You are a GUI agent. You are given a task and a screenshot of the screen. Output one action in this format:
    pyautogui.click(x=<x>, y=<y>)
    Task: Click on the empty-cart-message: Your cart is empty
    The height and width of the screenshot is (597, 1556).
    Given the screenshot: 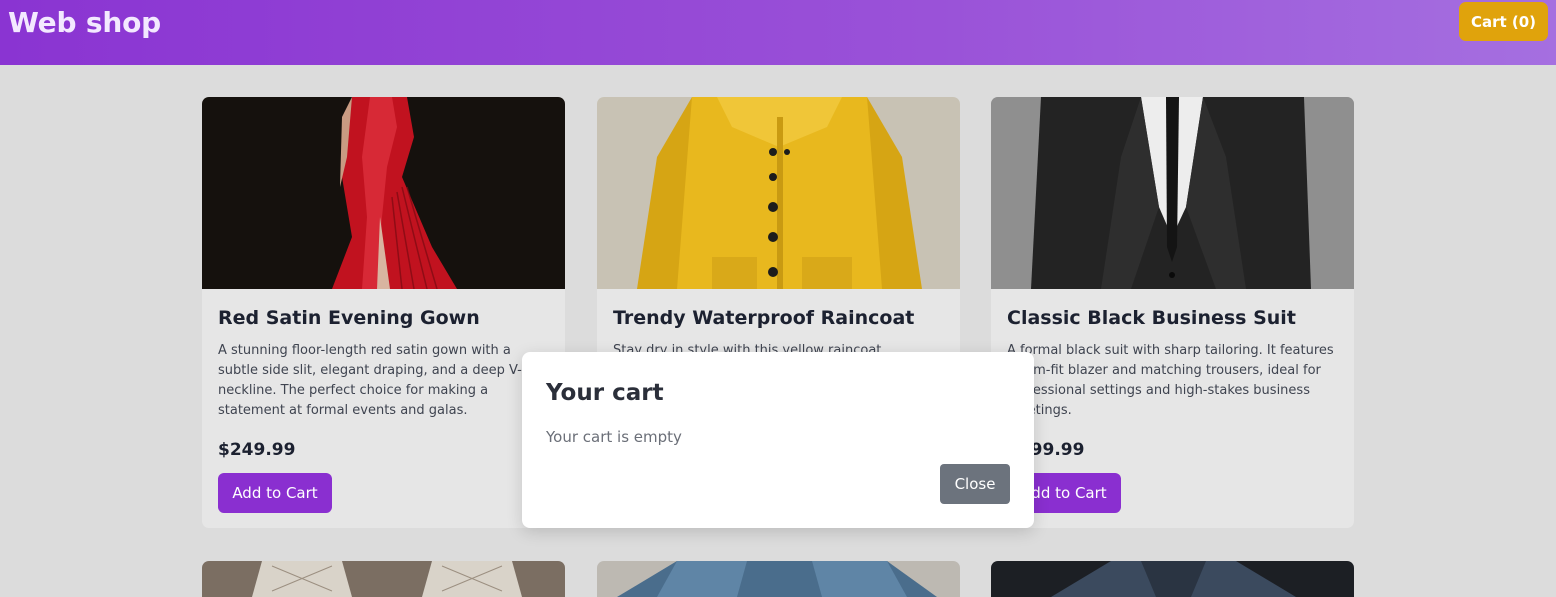 What is the action you would take?
    pyautogui.click(x=614, y=437)
    